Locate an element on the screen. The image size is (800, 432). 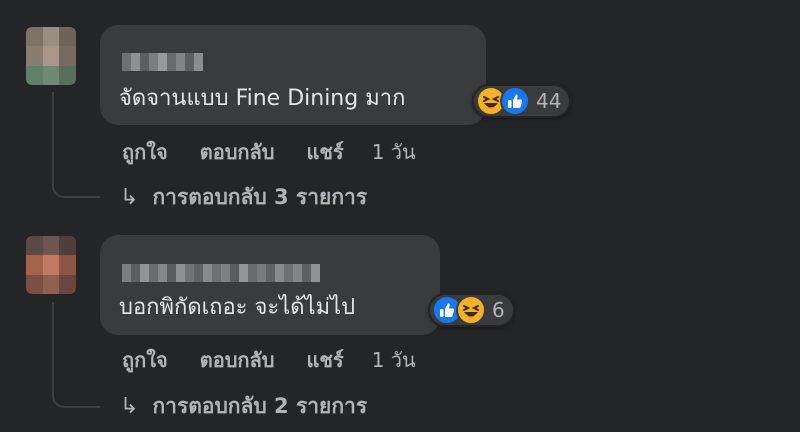
replies-count-label: การตอบกลับ 3 รายการ is located at coordinates (260, 197).